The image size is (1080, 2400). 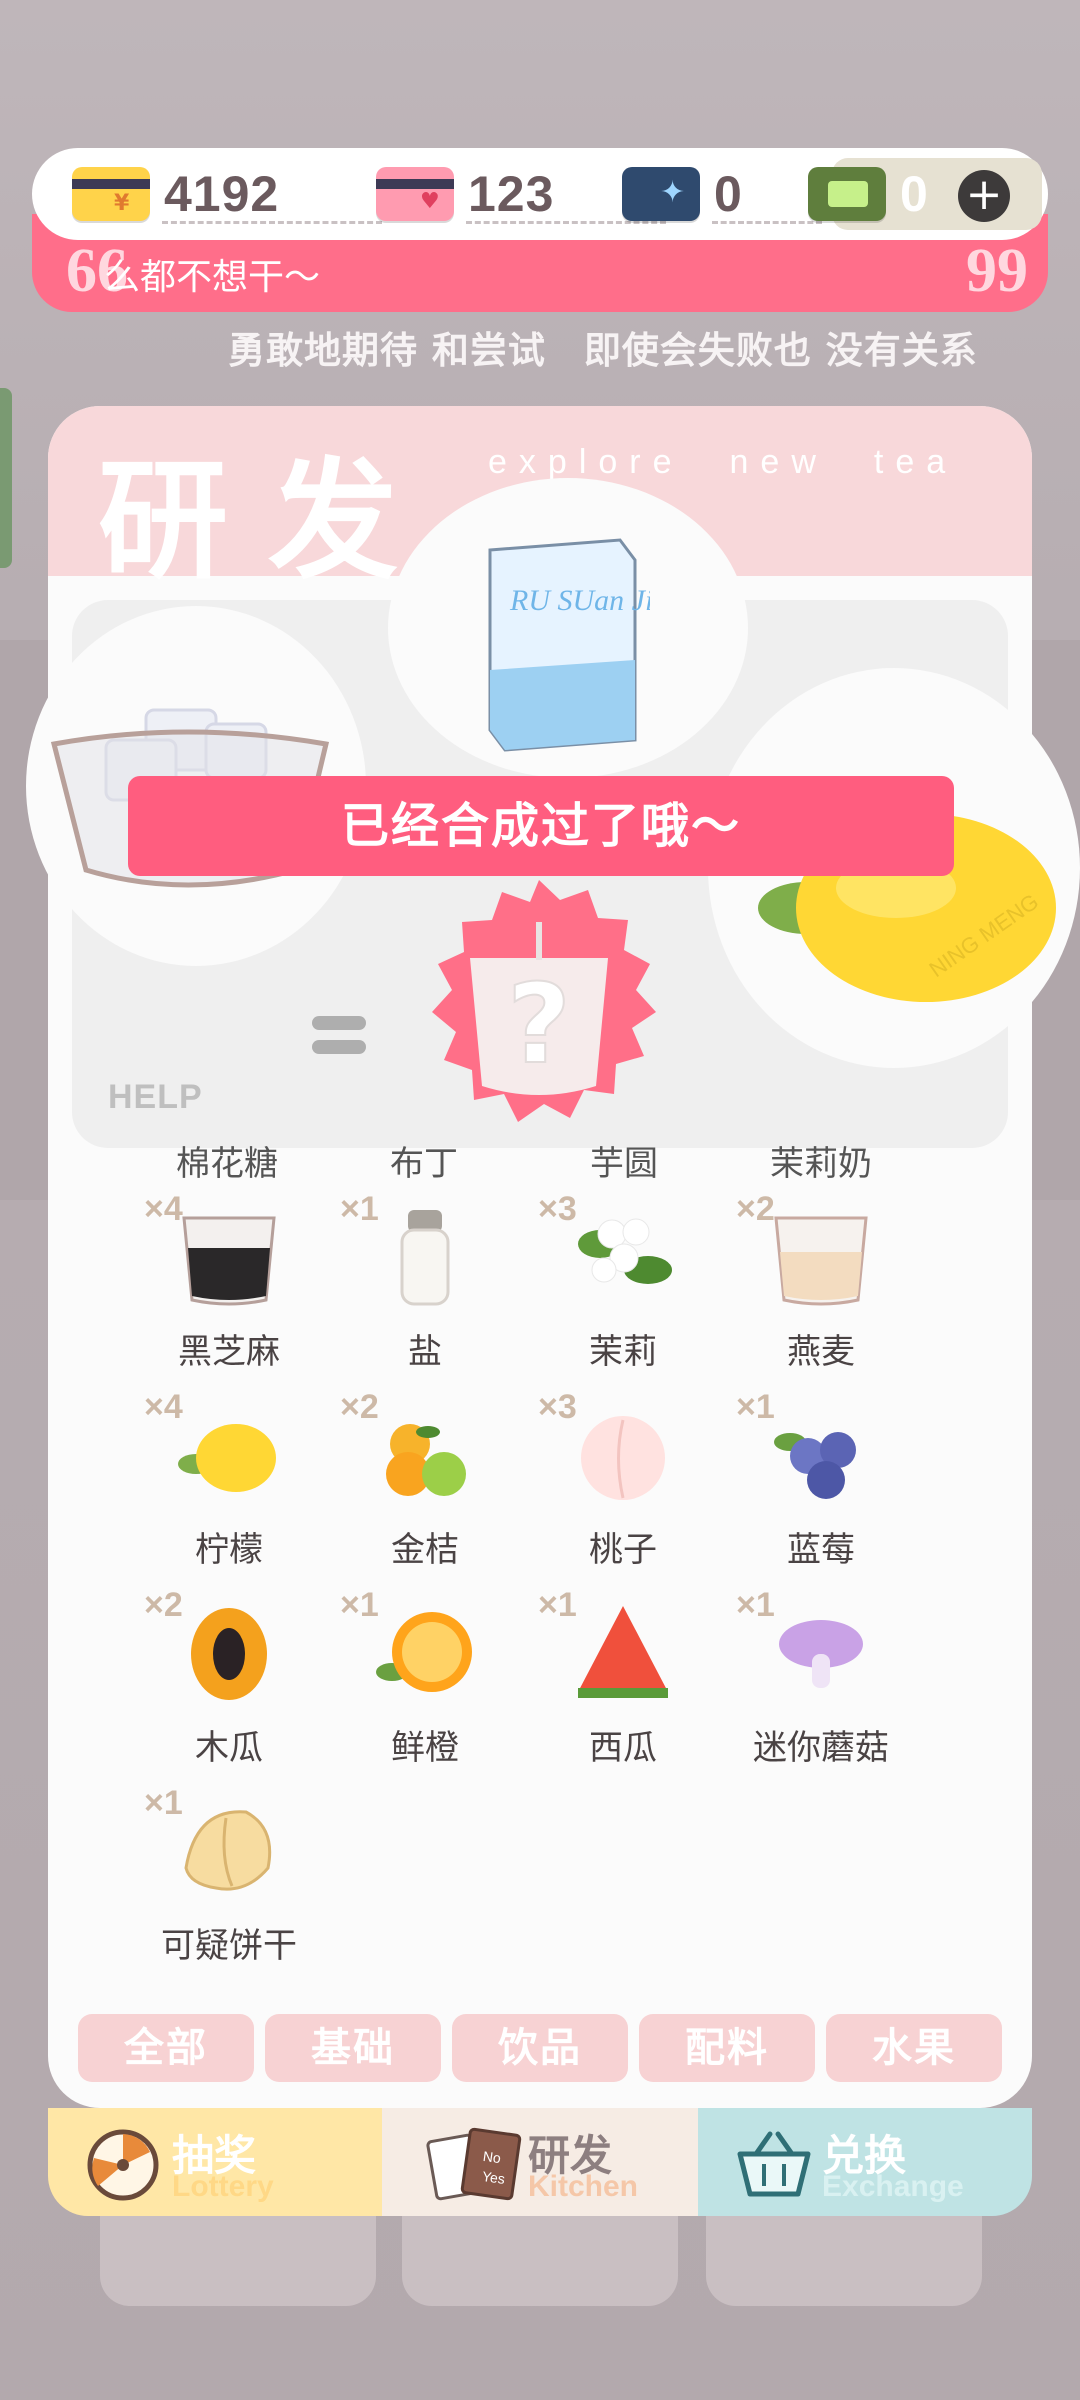 I want to click on toast-message: 已经合成过了哦～, so click(x=541, y=826).